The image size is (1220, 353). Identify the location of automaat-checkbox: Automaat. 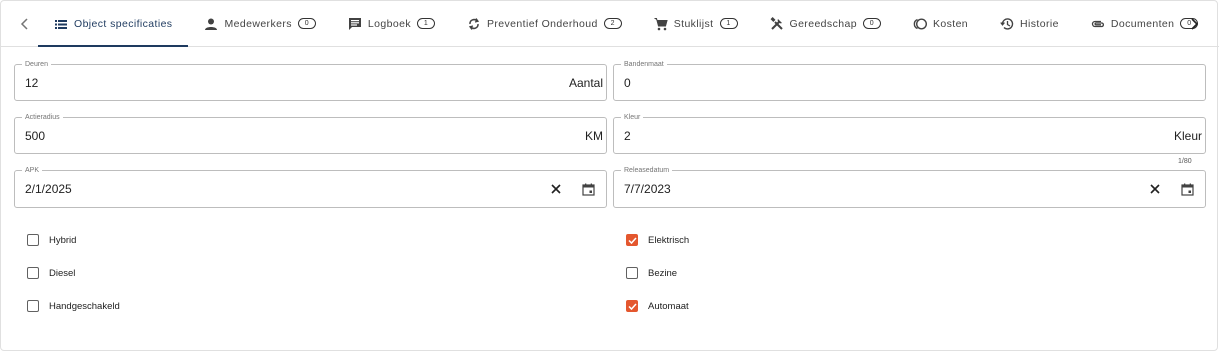
(657, 306).